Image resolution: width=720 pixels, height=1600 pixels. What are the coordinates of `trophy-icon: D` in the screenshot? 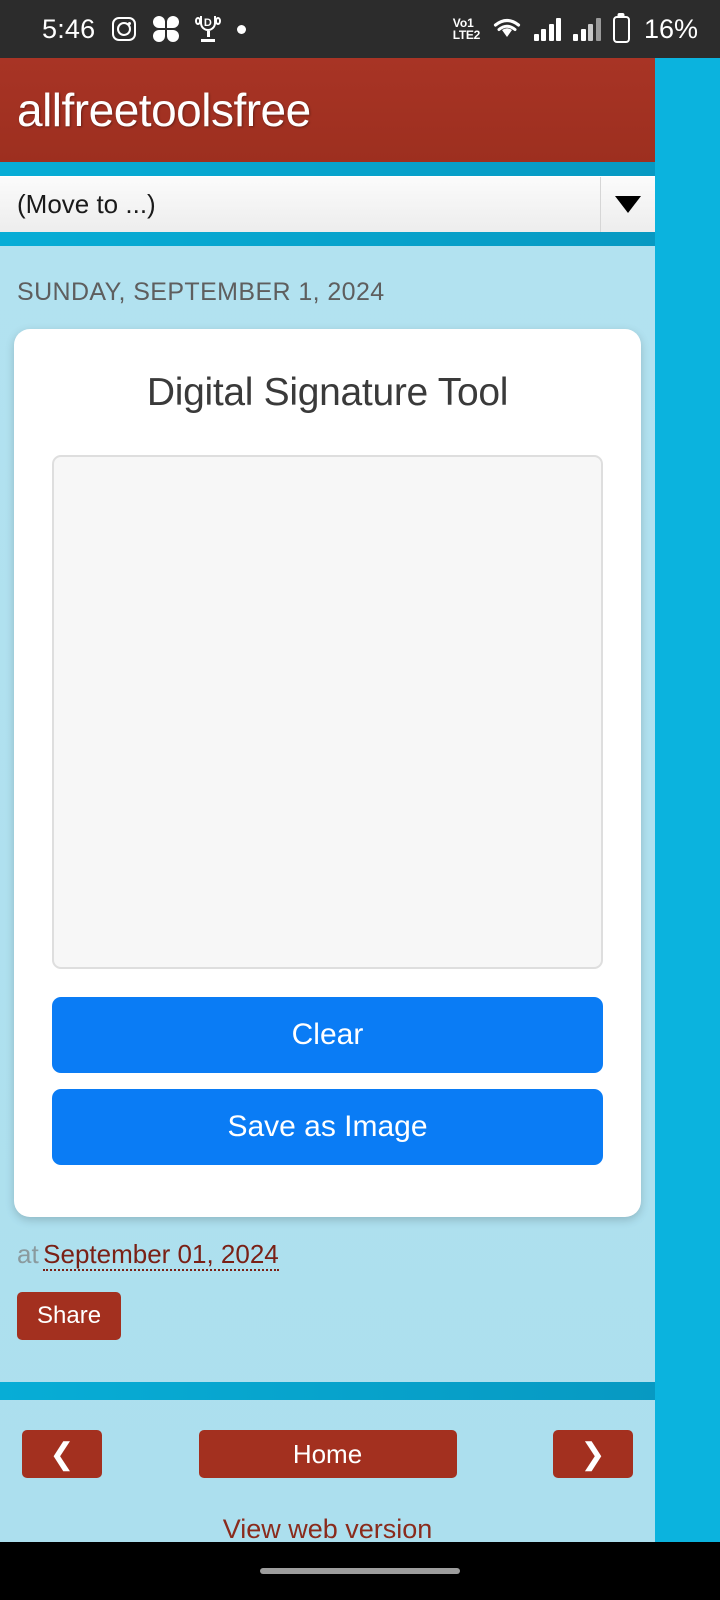 It's located at (208, 29).